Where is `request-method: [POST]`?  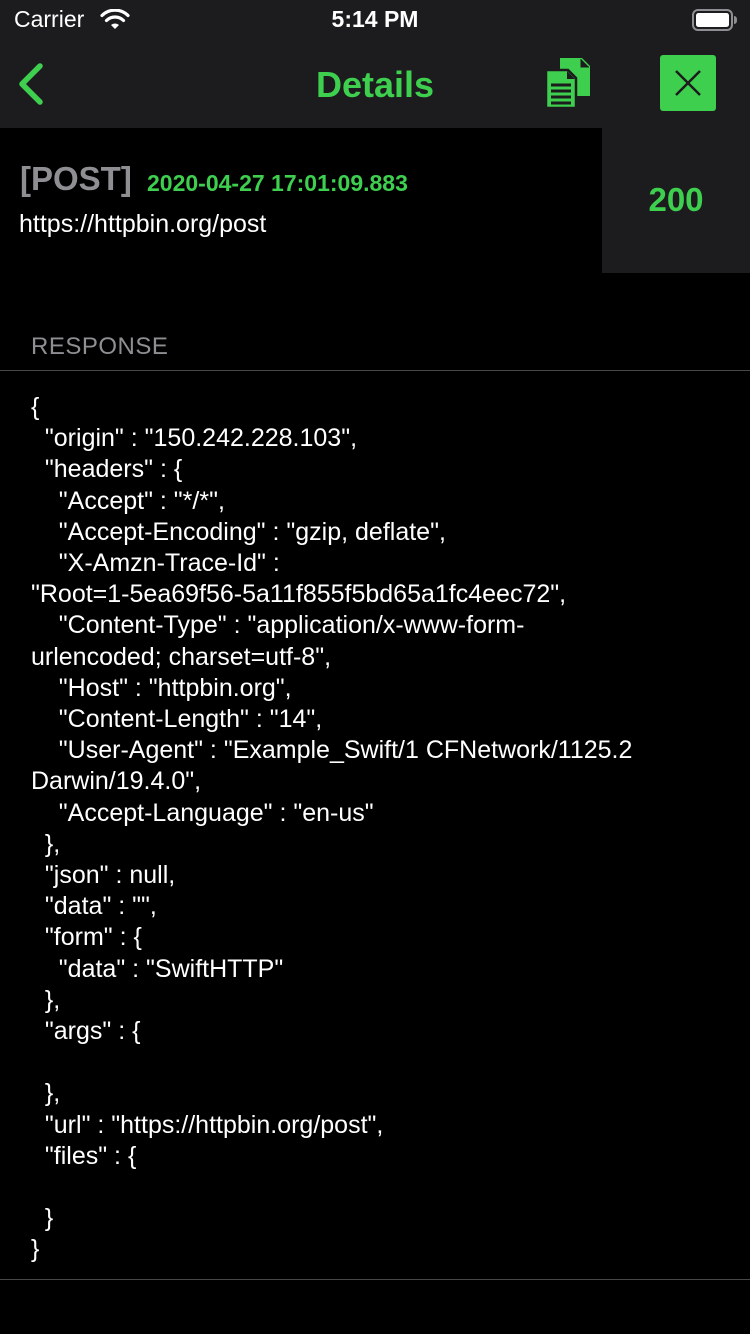 request-method: [POST] is located at coordinates (76, 178).